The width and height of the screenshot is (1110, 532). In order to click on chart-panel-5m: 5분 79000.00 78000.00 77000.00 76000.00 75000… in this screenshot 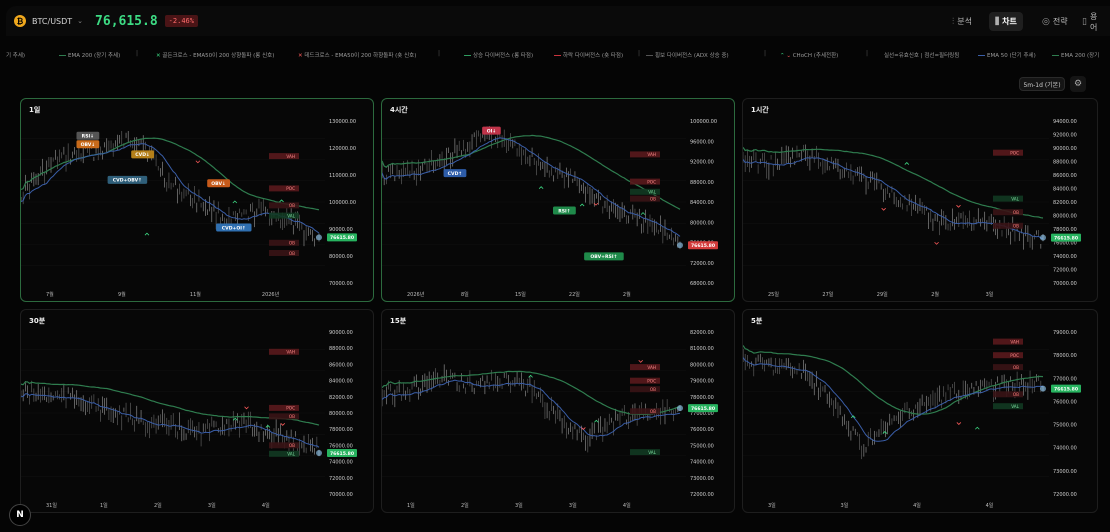, I will do `click(920, 411)`.